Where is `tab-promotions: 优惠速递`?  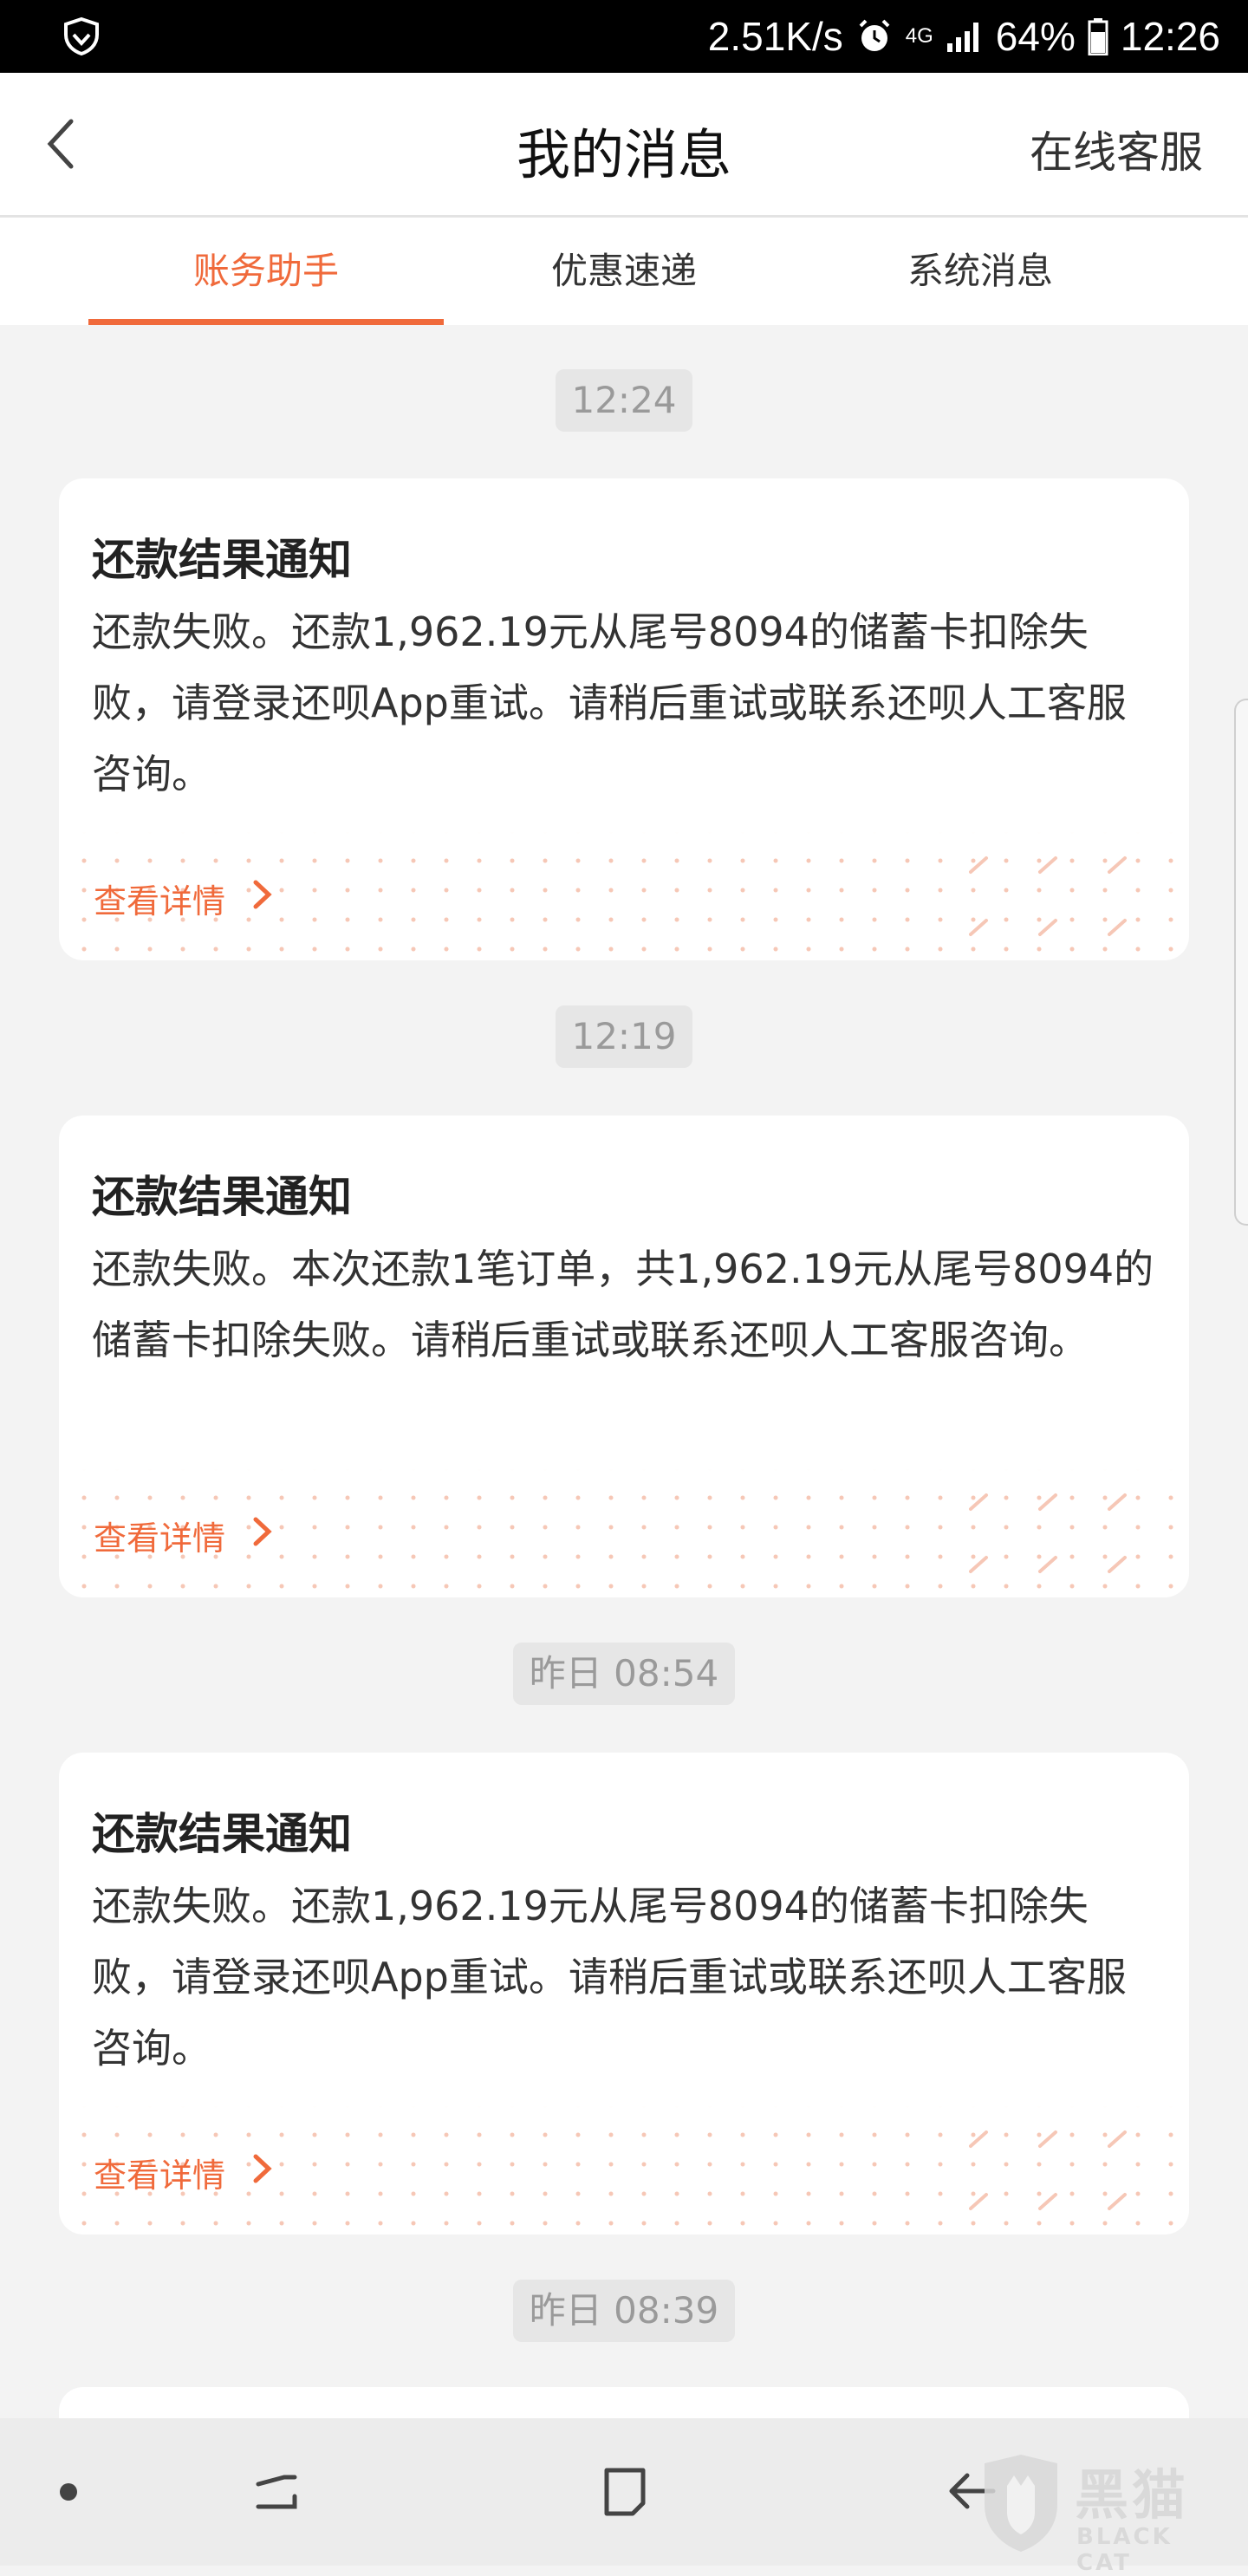
tab-promotions: 优惠速递 is located at coordinates (624, 271).